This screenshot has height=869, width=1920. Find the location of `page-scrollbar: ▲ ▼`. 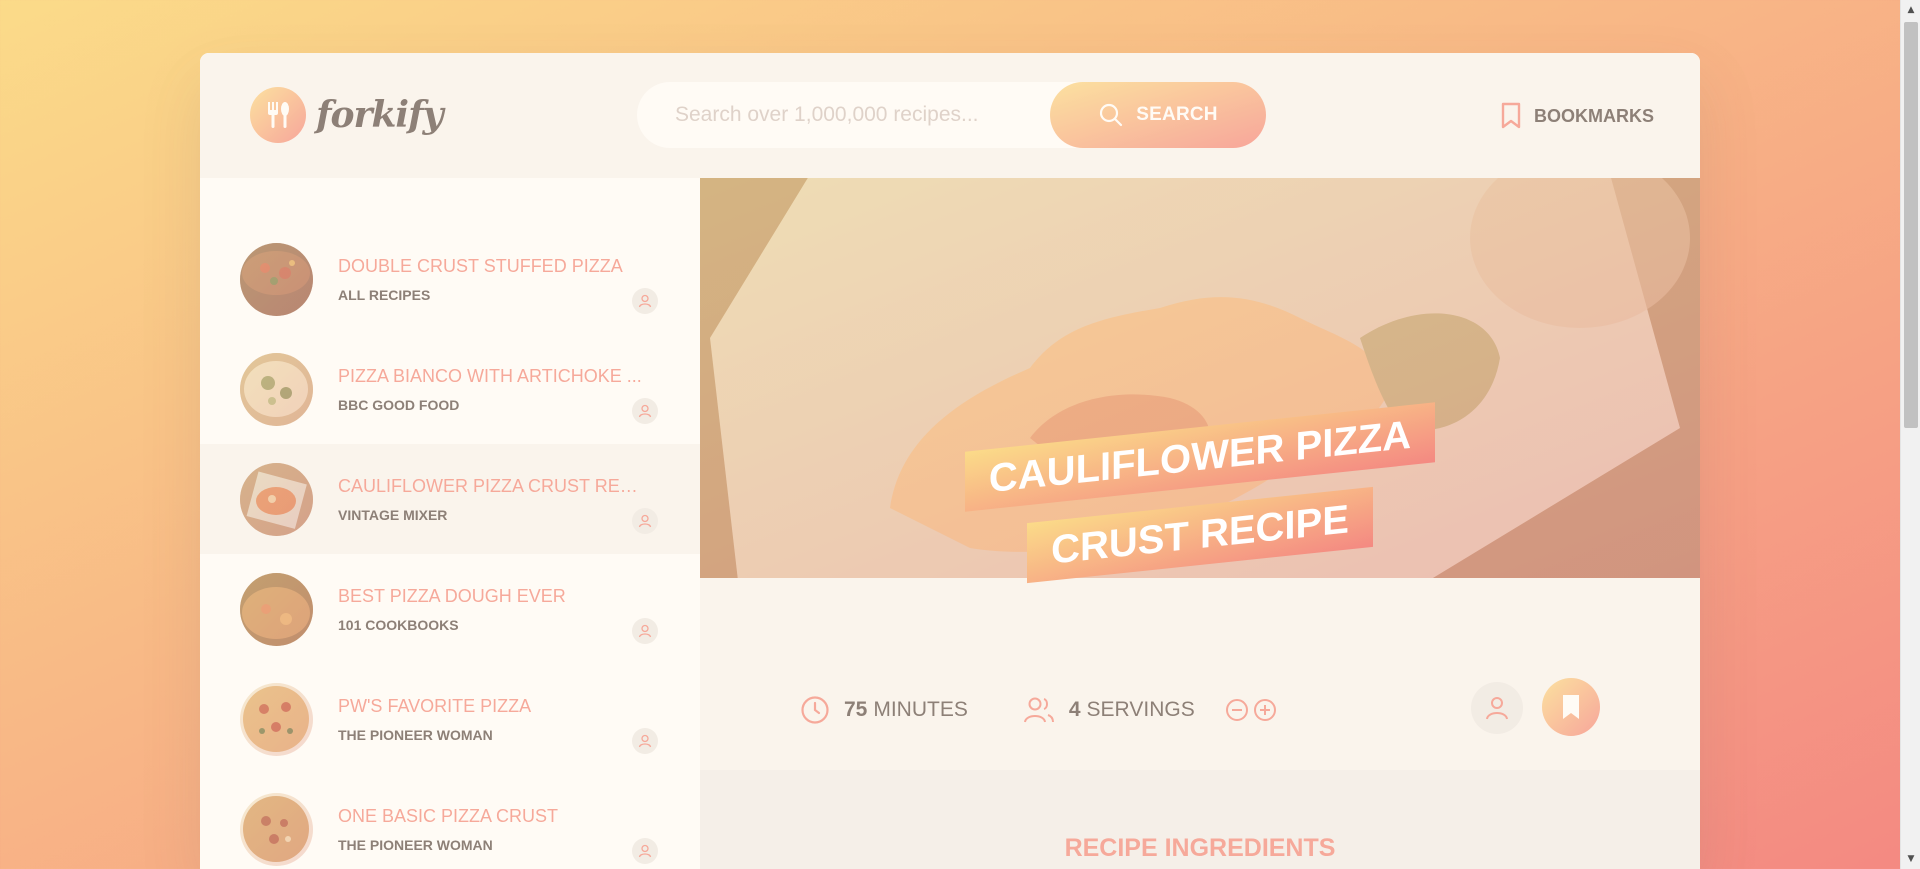

page-scrollbar: ▲ ▼ is located at coordinates (1910, 434).